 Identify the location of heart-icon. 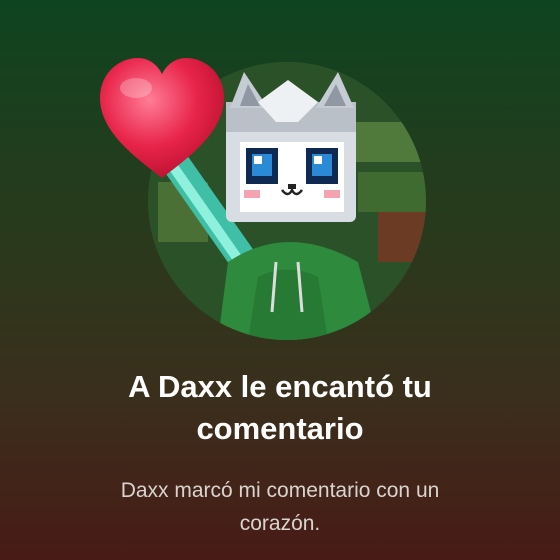
(162, 118).